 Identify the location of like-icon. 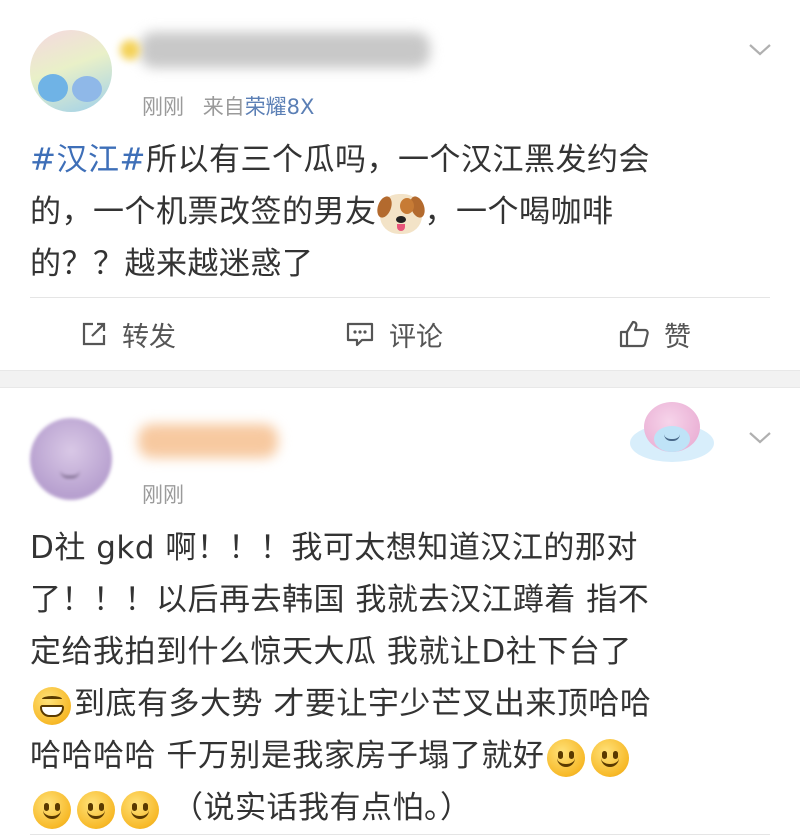
(634, 334).